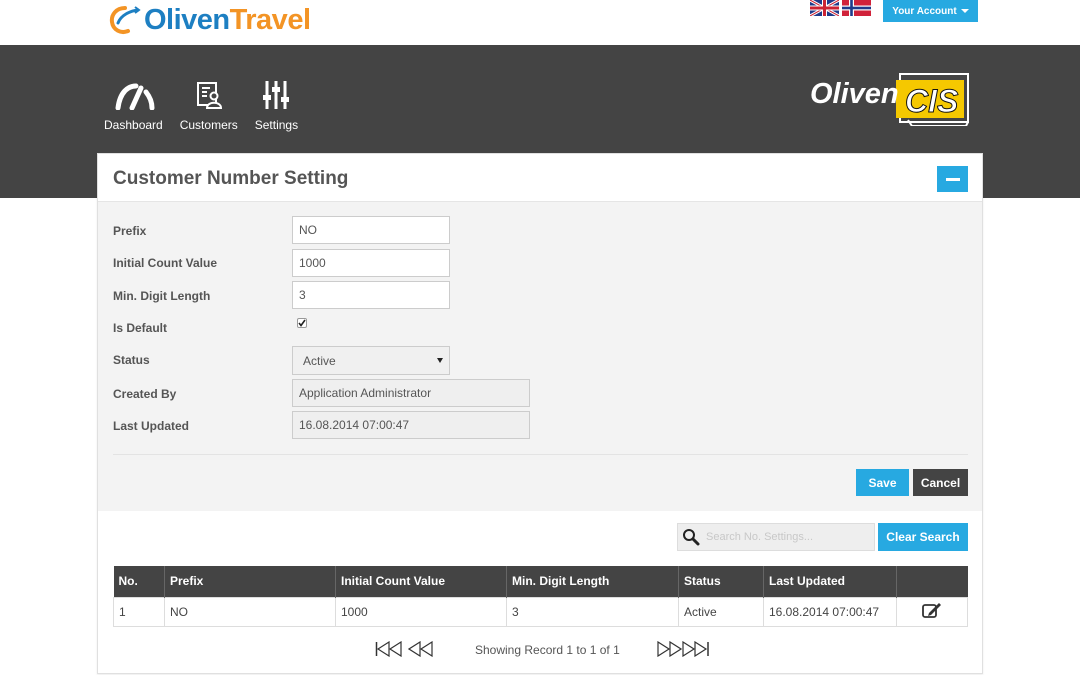  I want to click on checkmark-icon, so click(302, 323).